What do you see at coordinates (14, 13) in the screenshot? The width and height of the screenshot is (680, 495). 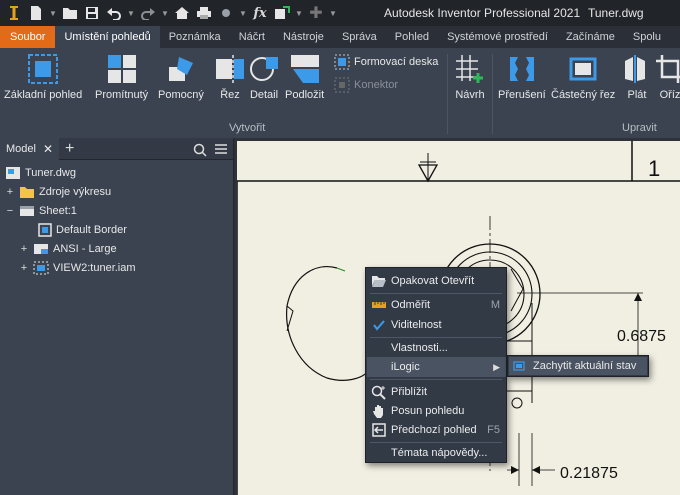 I see `app-menu-icon` at bounding box center [14, 13].